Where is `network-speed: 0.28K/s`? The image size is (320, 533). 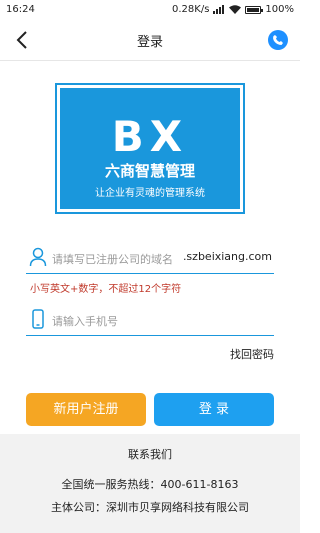 network-speed: 0.28K/s is located at coordinates (191, 9).